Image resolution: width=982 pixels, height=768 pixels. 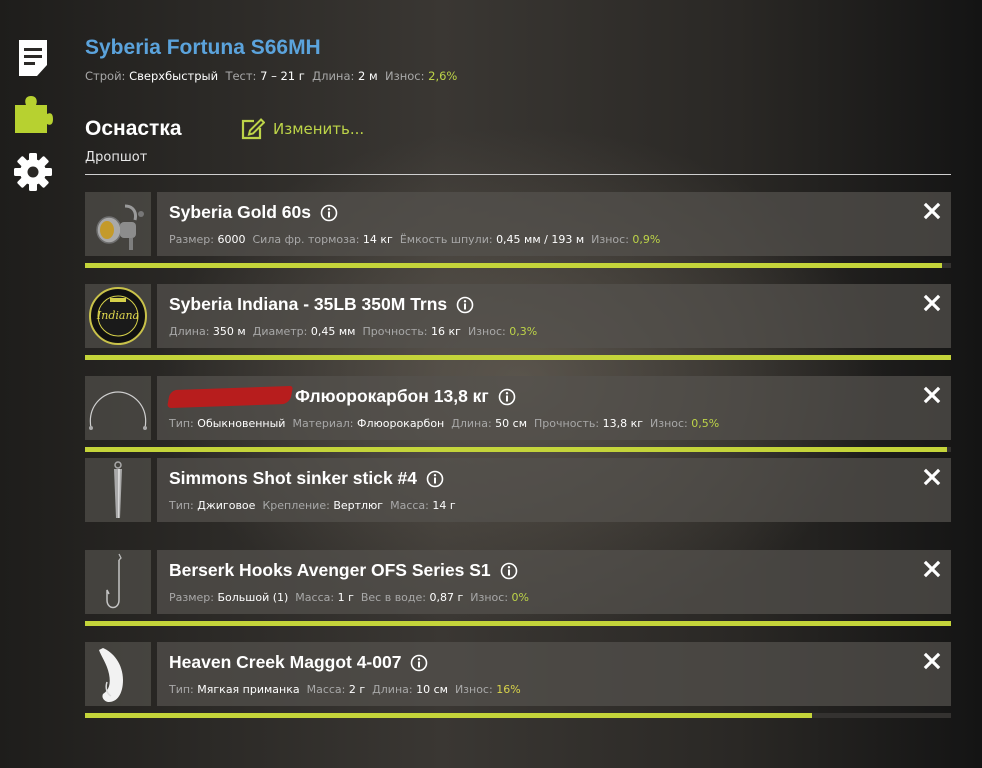 What do you see at coordinates (116, 157) in the screenshot?
I see `rig-type: Дропшот` at bounding box center [116, 157].